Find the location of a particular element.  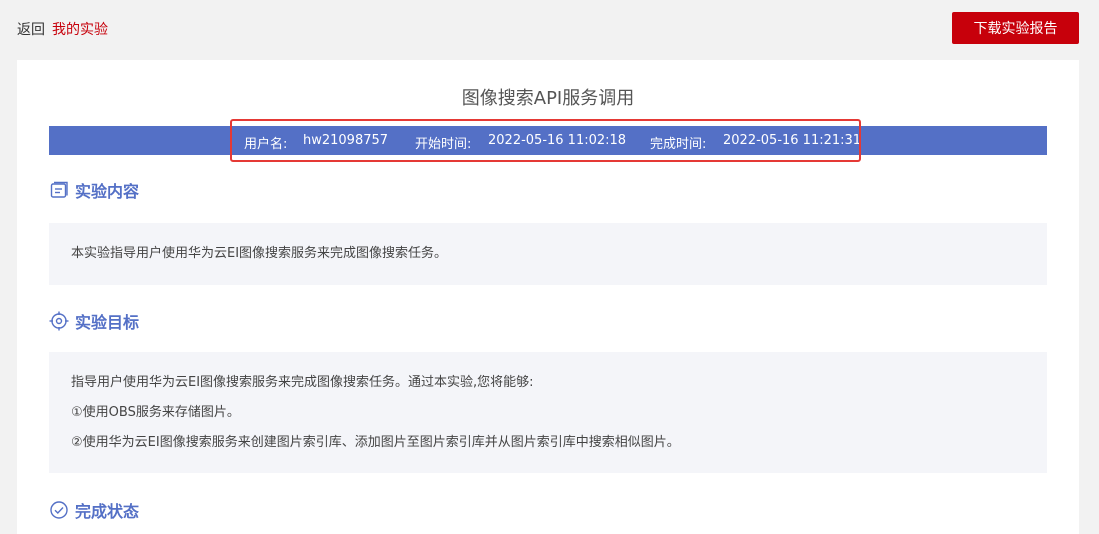

content-description: 本实验指导用户使用华为云EI图像搜索服务来完成图像搜索任务。 is located at coordinates (259, 253).